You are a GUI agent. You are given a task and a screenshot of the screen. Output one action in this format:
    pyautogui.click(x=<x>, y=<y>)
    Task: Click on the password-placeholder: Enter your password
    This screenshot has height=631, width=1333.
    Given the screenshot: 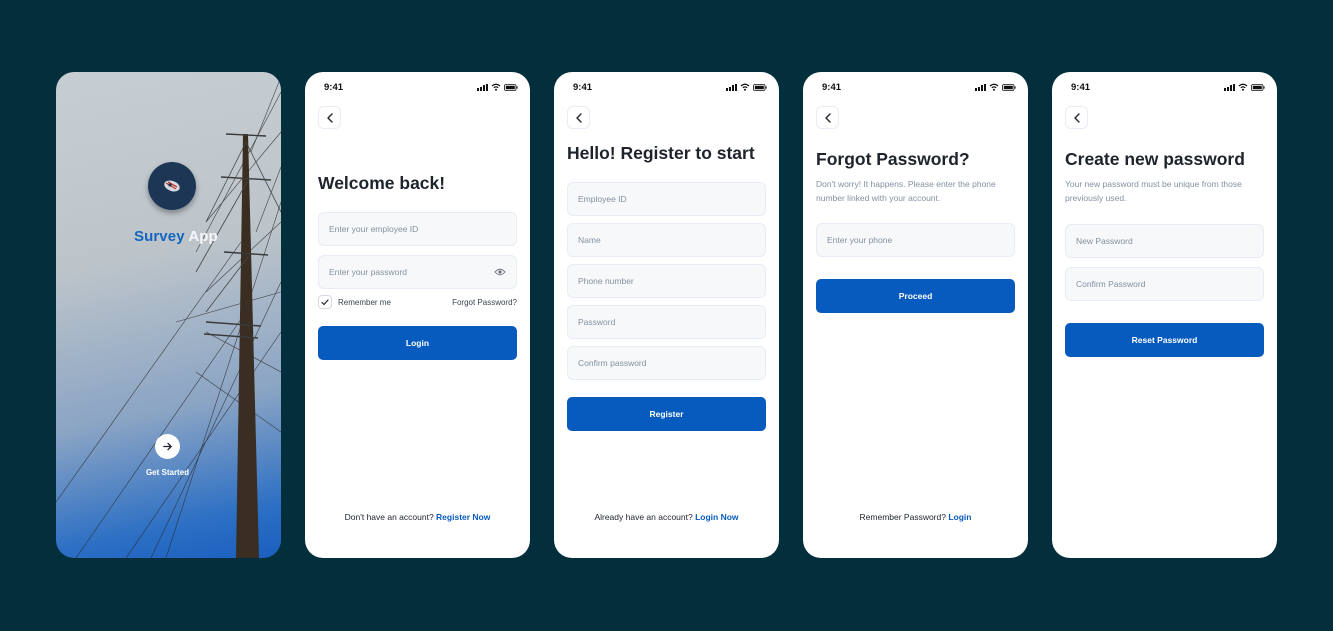 What is the action you would take?
    pyautogui.click(x=368, y=272)
    